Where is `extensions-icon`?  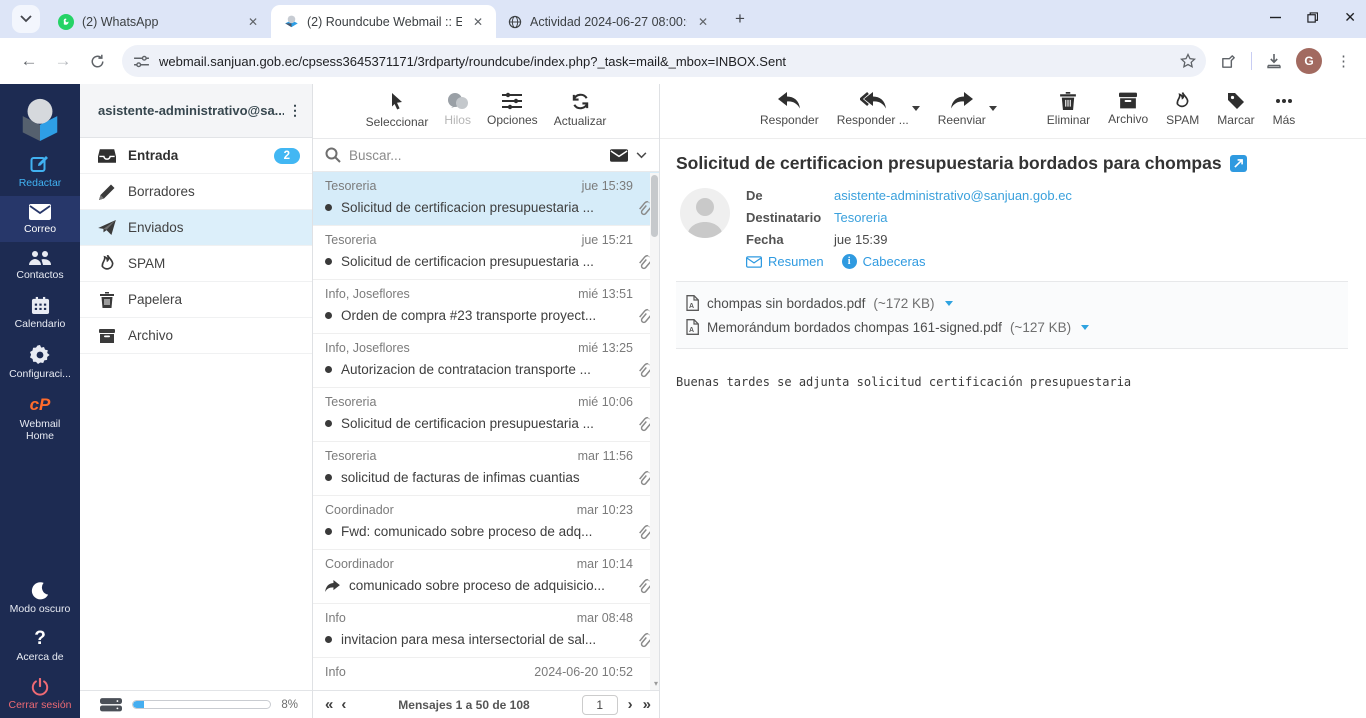 extensions-icon is located at coordinates (1228, 61).